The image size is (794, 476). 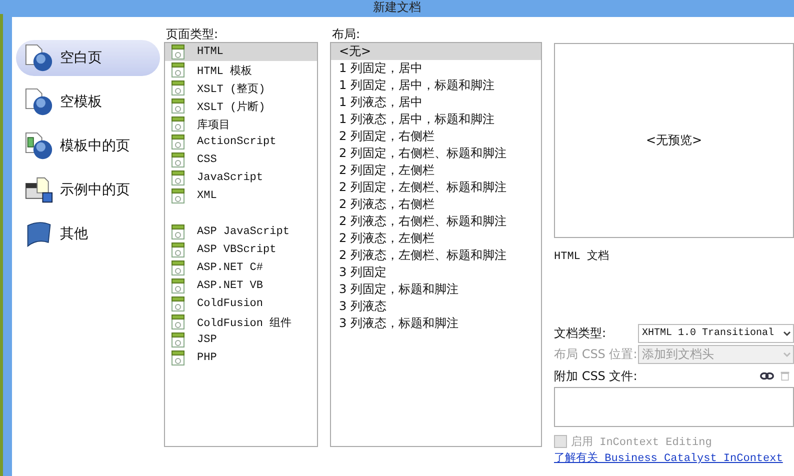 I want to click on page-type-item: 库项目, so click(x=241, y=124).